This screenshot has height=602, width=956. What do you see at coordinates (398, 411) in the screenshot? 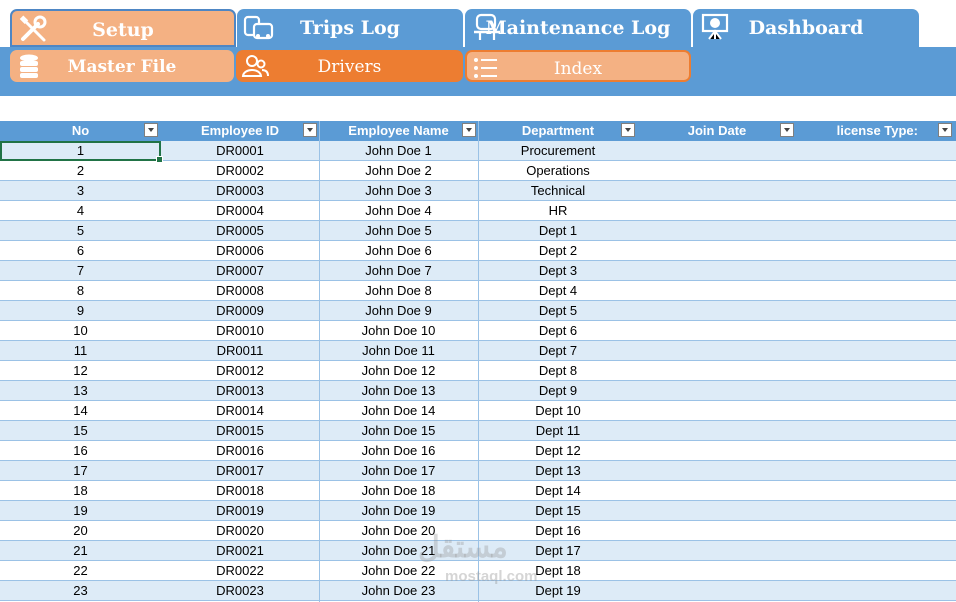
I see `cell-employee-name: John Doe 14` at bounding box center [398, 411].